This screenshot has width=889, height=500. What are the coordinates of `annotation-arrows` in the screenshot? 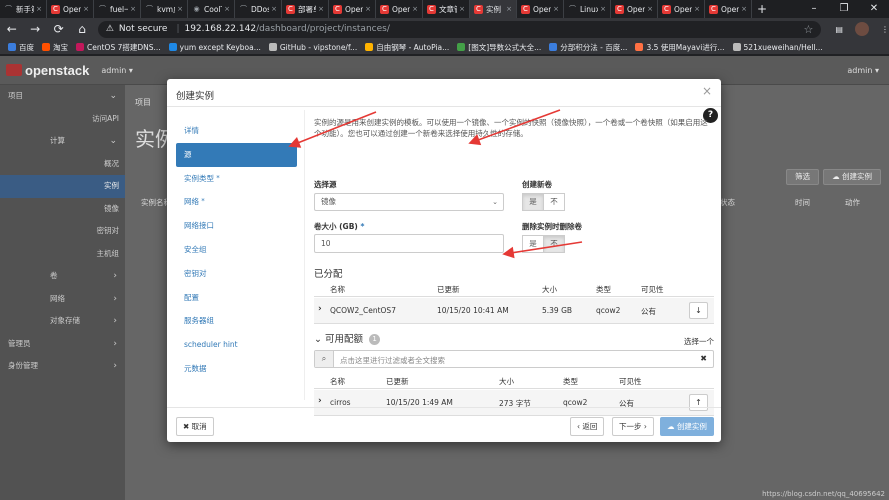 It's located at (435, 184).